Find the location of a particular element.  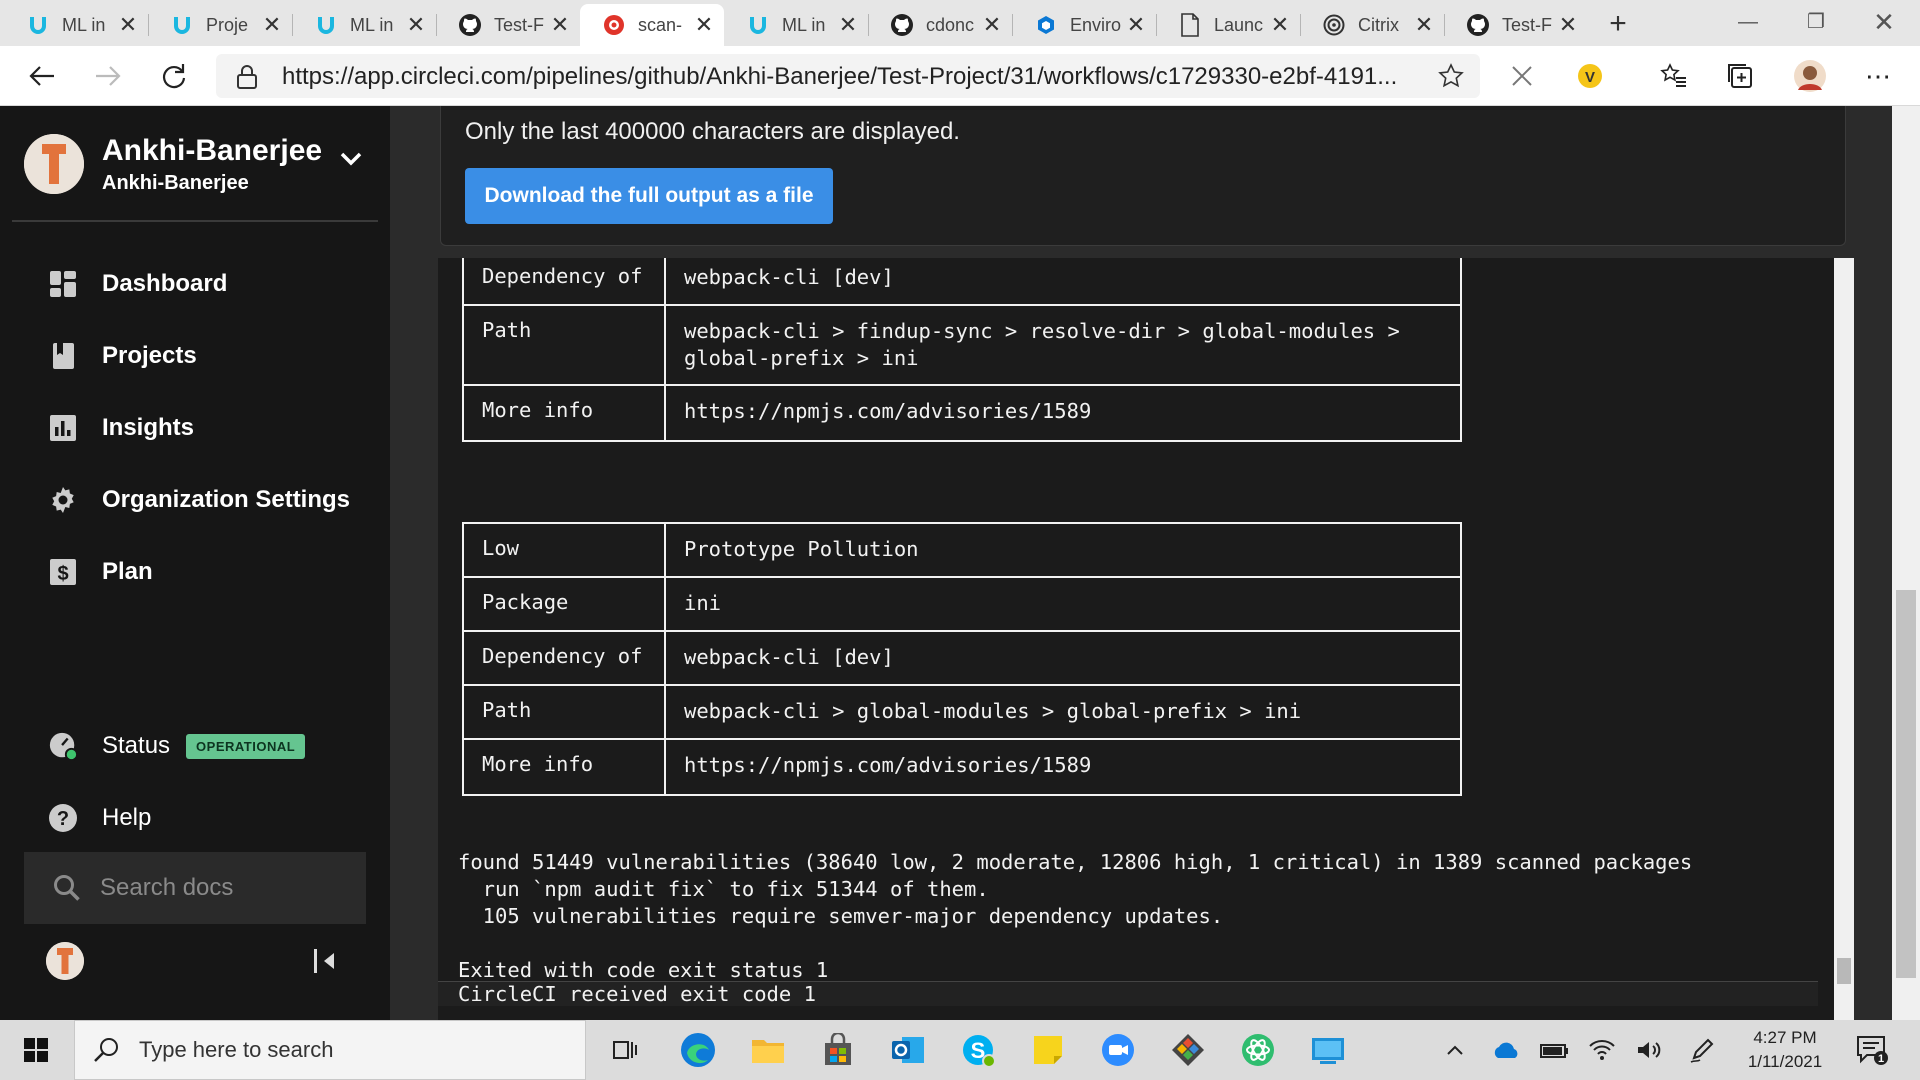

browser-tab: Citrix ✕ is located at coordinates (1372, 25).